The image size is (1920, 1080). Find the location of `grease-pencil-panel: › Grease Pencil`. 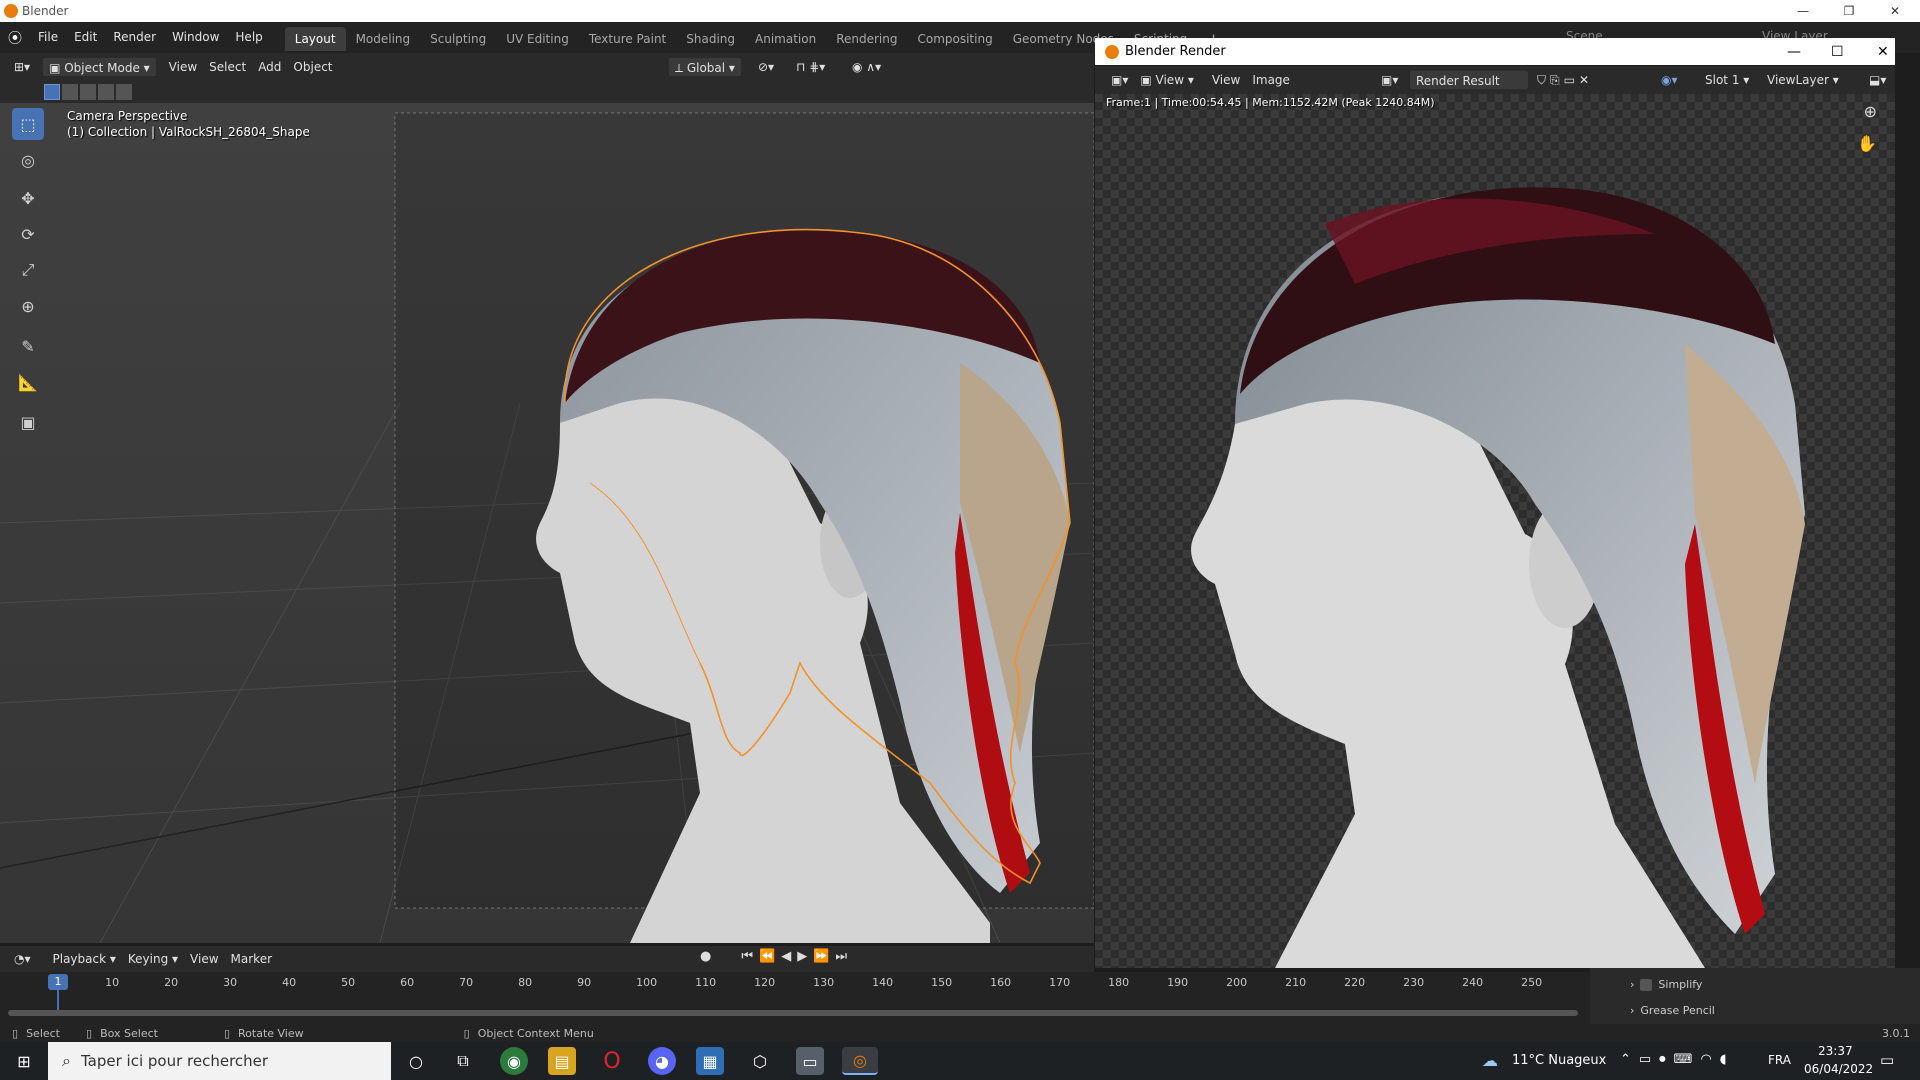

grease-pencil-panel: › Grease Pencil is located at coordinates (1672, 1010).